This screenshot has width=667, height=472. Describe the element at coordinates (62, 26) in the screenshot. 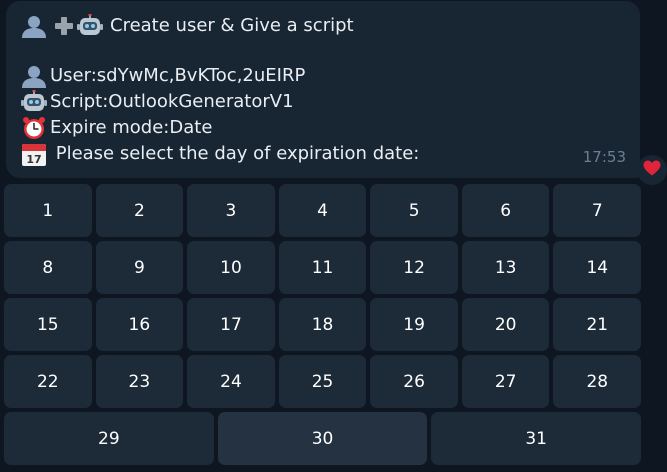

I see `plus-icon` at that location.